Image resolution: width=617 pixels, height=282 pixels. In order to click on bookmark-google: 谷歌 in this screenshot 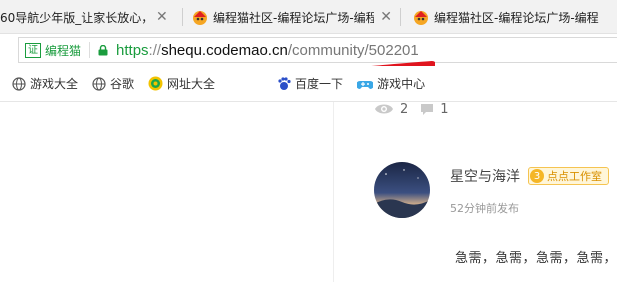, I will do `click(113, 83)`.